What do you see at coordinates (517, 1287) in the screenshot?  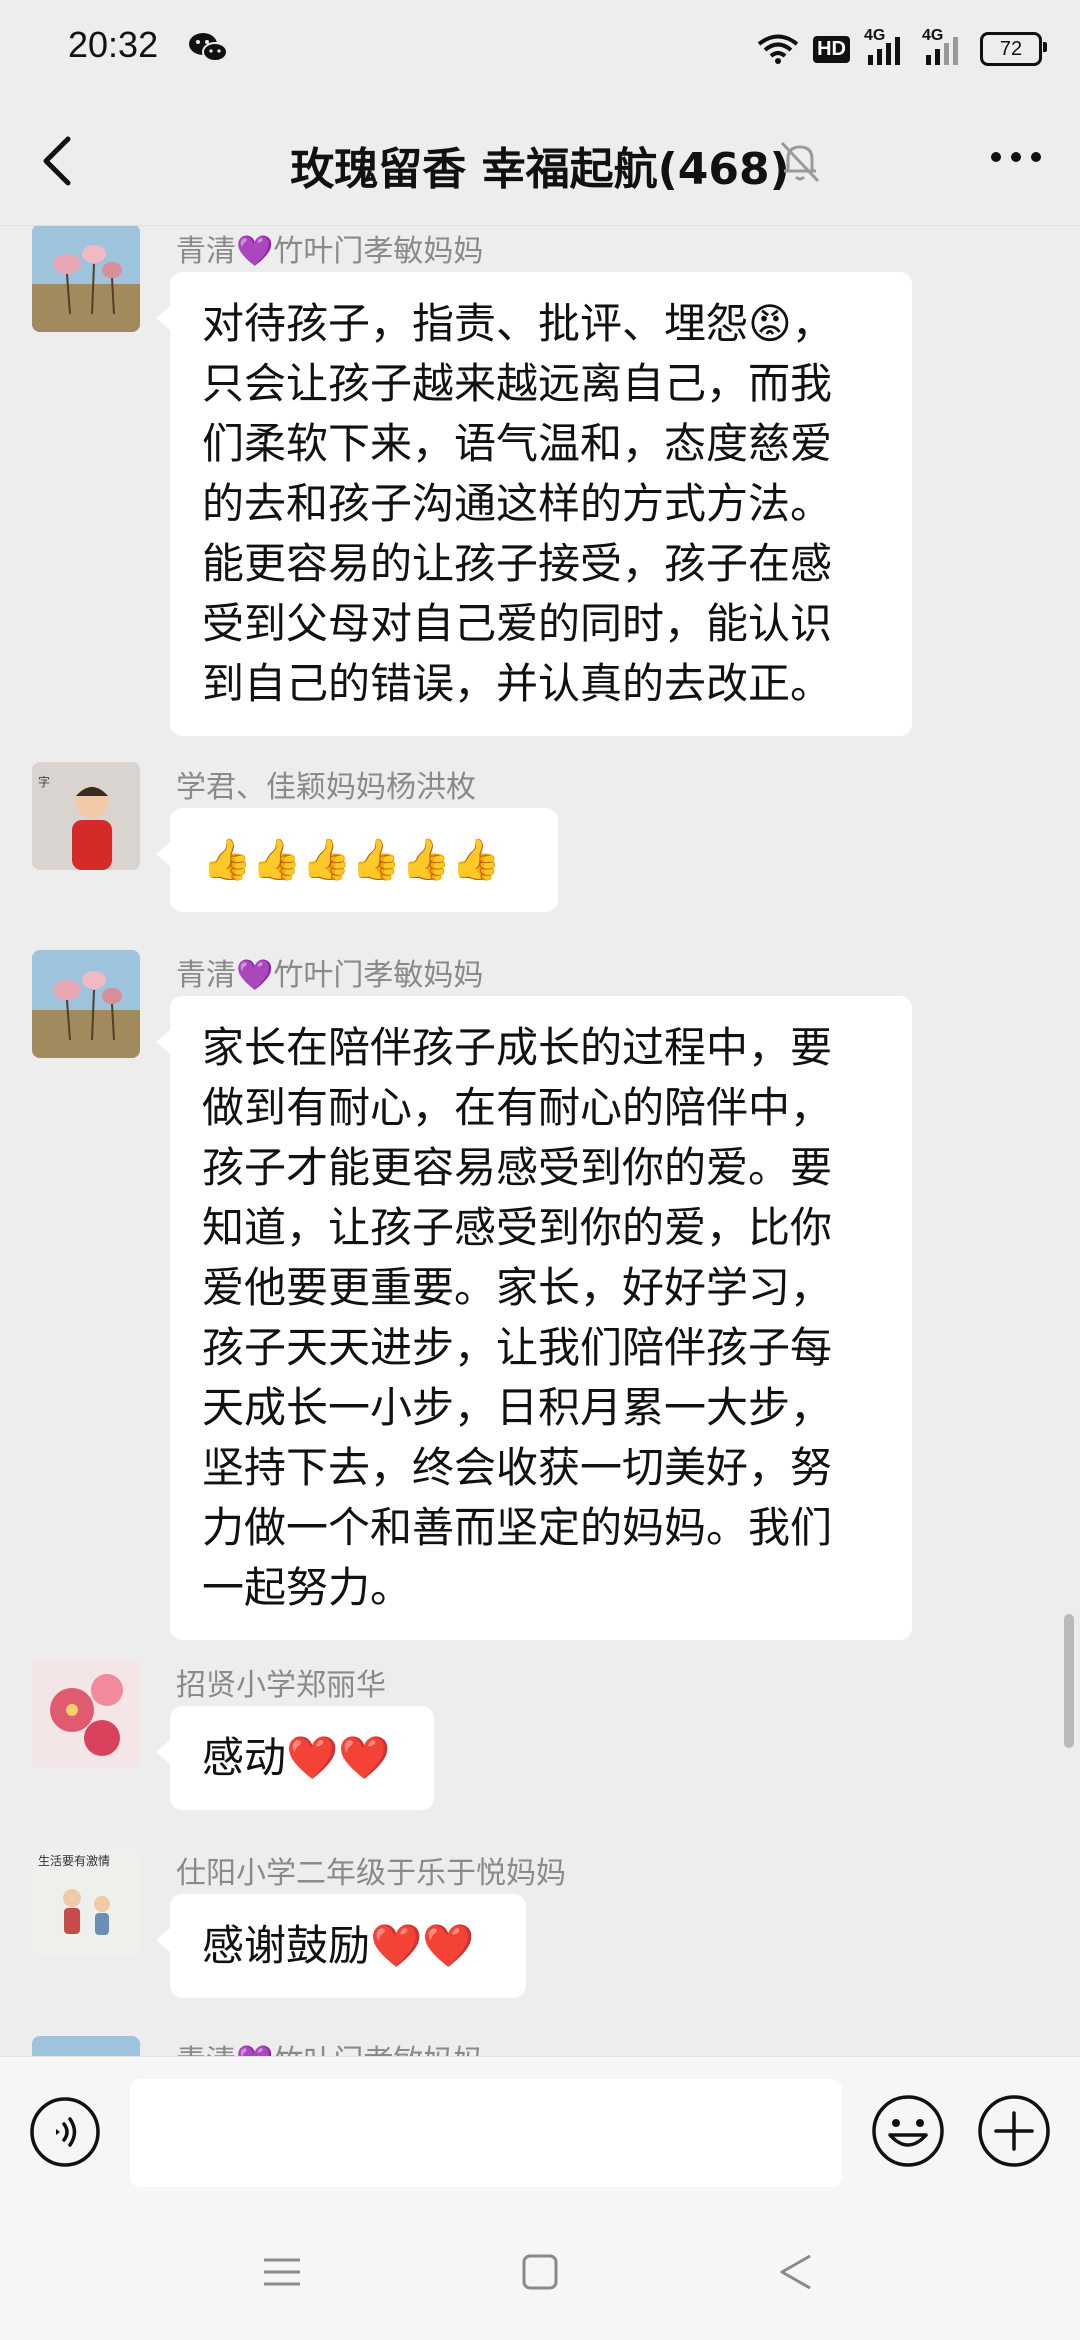 I see `message-line: 爱他要更重要。家长，好好学习，` at bounding box center [517, 1287].